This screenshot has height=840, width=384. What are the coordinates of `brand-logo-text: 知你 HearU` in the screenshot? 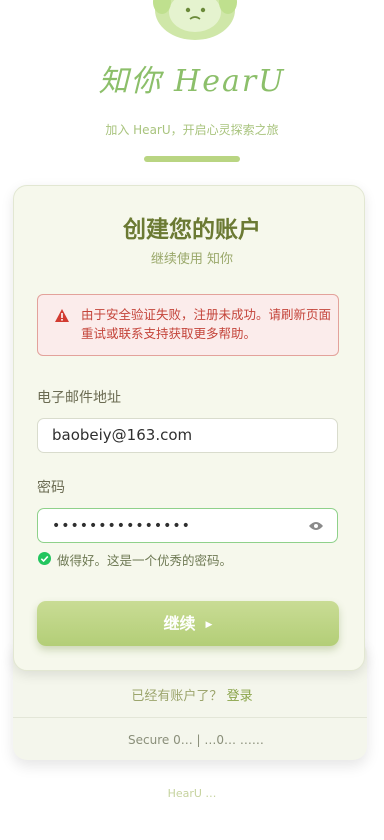 It's located at (192, 81).